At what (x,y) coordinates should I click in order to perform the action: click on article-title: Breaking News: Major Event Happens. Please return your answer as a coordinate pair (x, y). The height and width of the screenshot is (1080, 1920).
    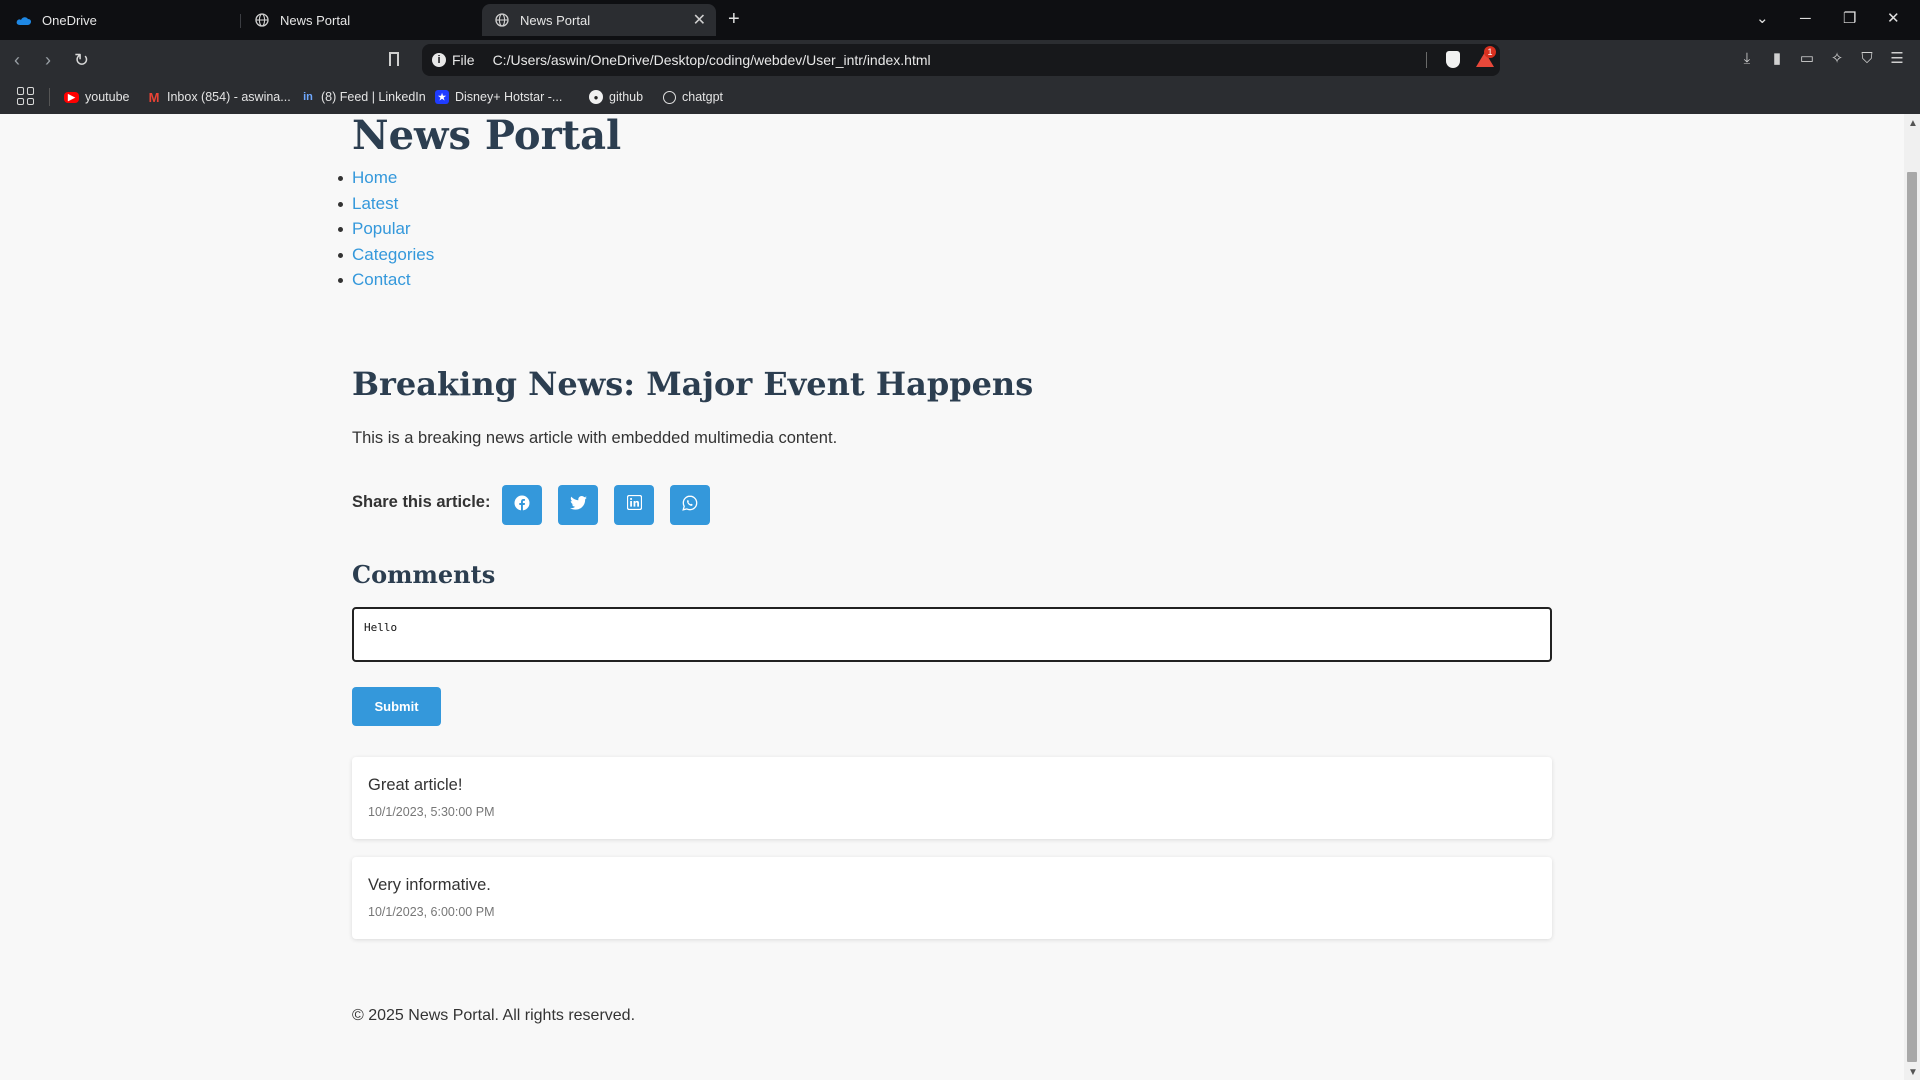
    Looking at the image, I should click on (693, 384).